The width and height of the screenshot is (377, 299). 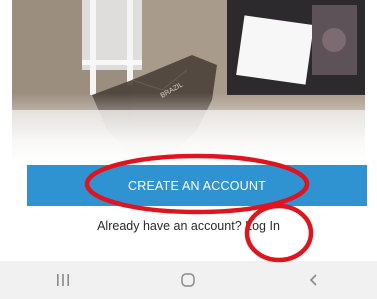 What do you see at coordinates (229, 226) in the screenshot?
I see `login-prompt-obscured-text: nt` at bounding box center [229, 226].